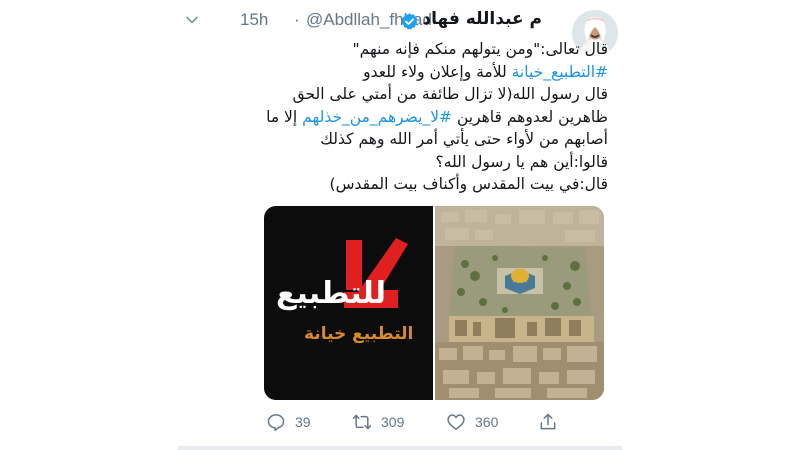  What do you see at coordinates (377, 117) in the screenshot?
I see `hashtag-link: #لا_يضرهم_من_خذلهم` at bounding box center [377, 117].